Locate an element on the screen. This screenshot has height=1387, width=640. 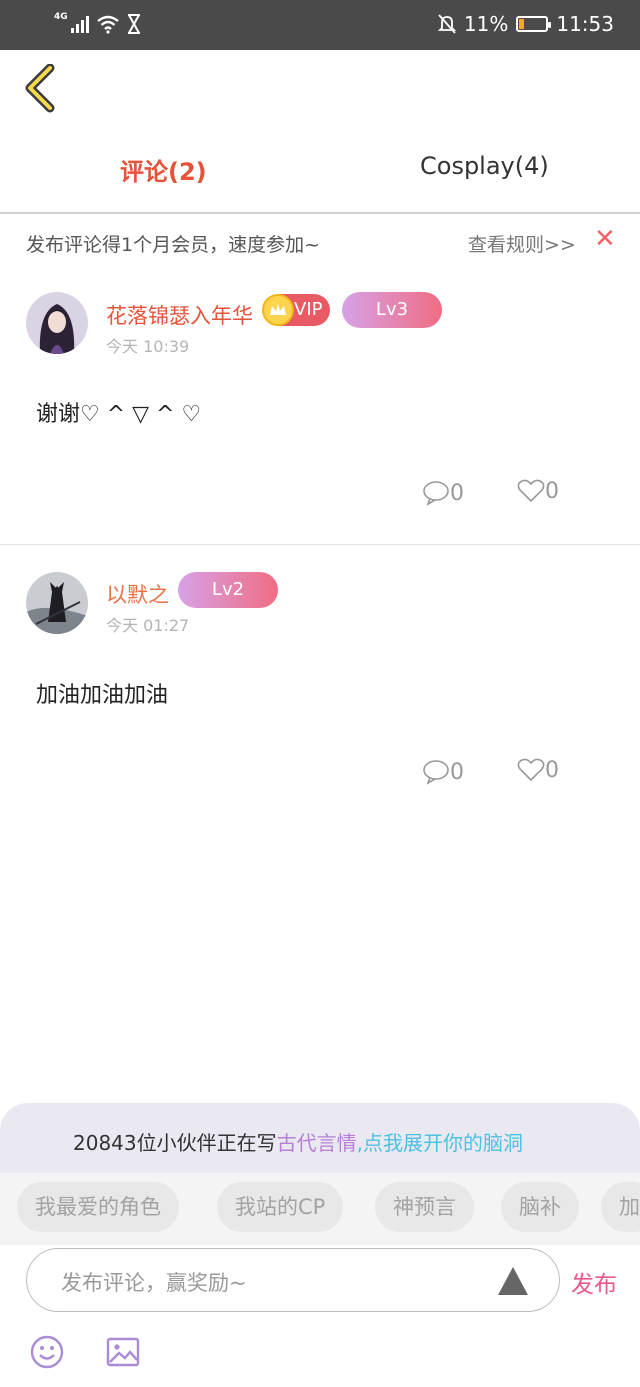
comment-time: 今天 01:27 is located at coordinates (148, 625).